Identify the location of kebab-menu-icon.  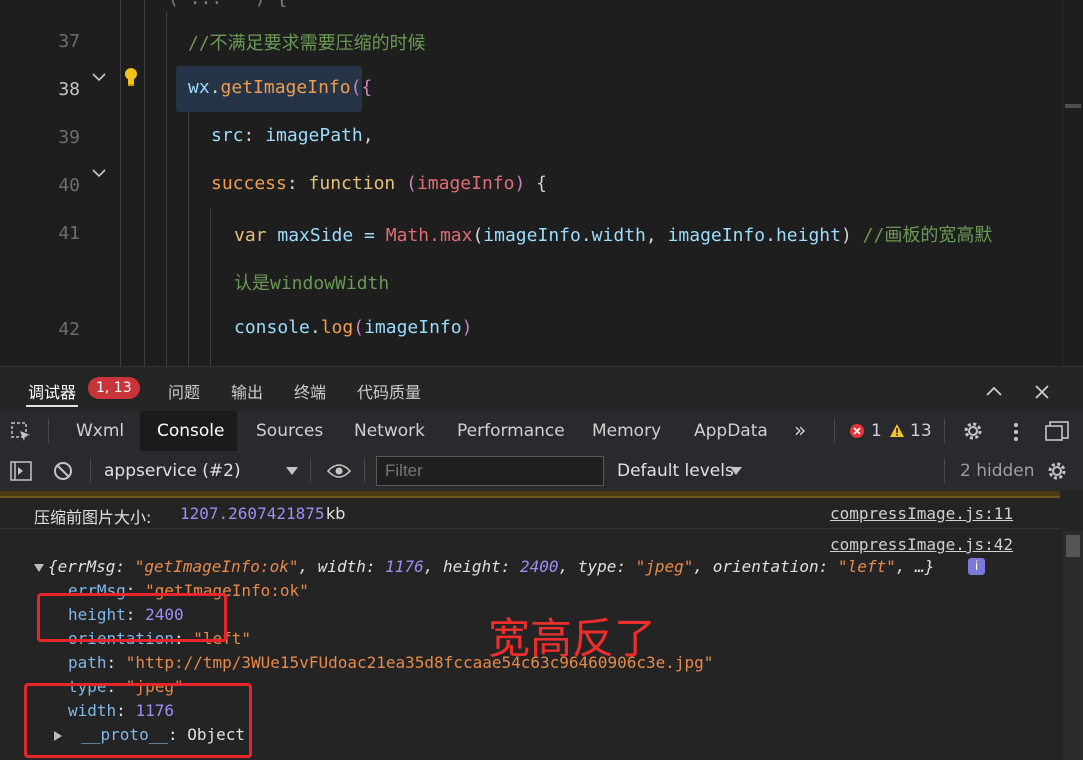
(1016, 432).